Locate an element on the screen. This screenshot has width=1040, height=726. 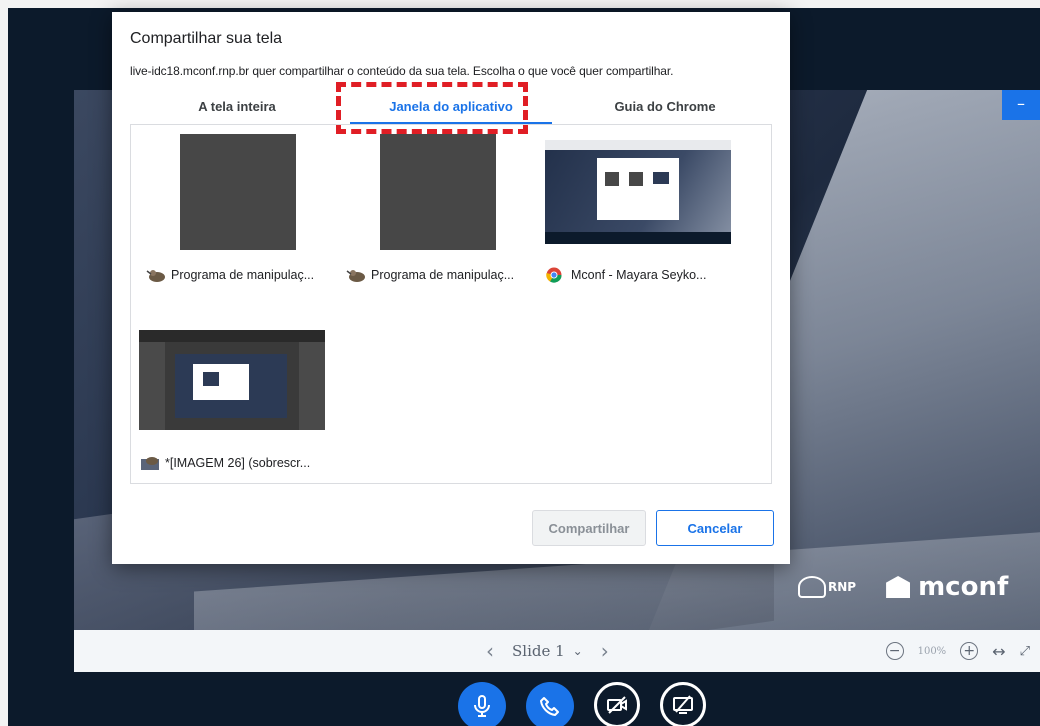
fit-width-icon: ↔ is located at coordinates (998, 651).